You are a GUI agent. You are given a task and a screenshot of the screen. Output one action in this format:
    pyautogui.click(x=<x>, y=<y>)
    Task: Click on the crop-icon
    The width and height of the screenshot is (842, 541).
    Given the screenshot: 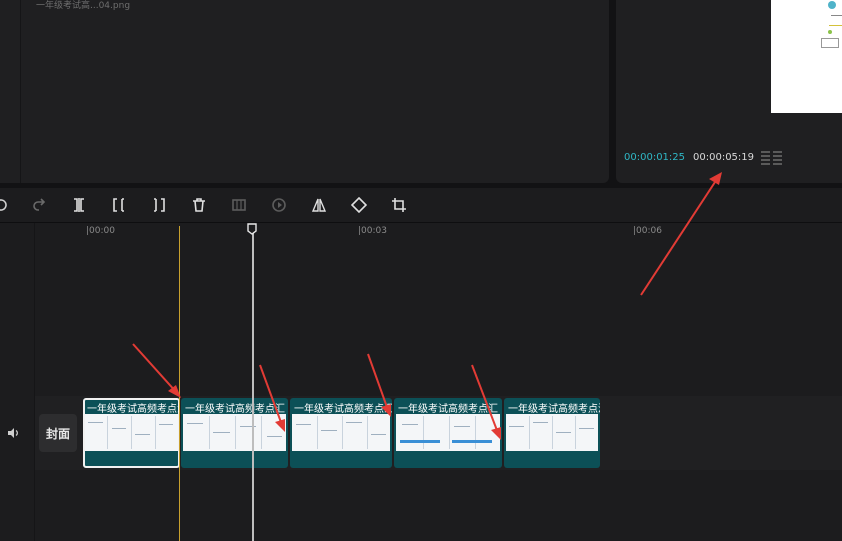 What is the action you would take?
    pyautogui.click(x=399, y=205)
    